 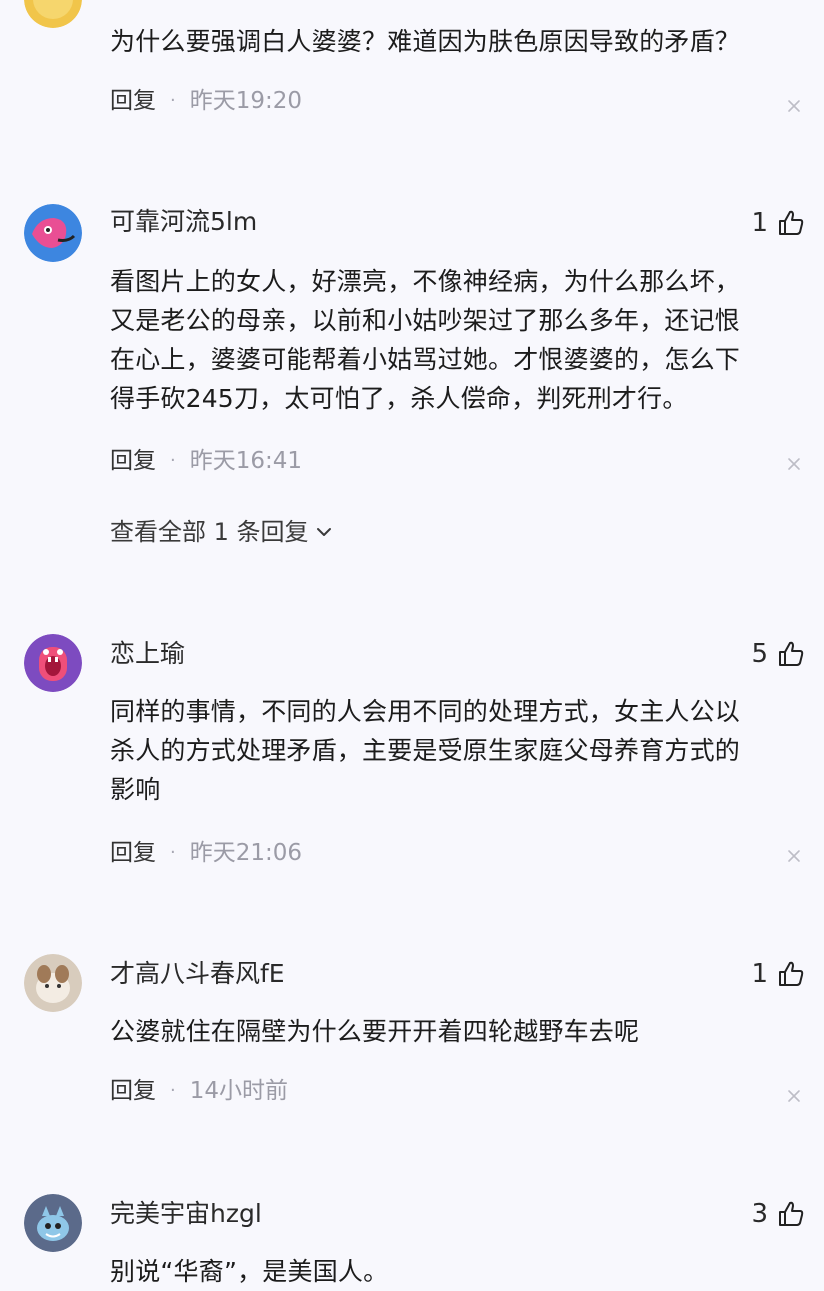 What do you see at coordinates (246, 461) in the screenshot?
I see `timestamp: 昨天16:41` at bounding box center [246, 461].